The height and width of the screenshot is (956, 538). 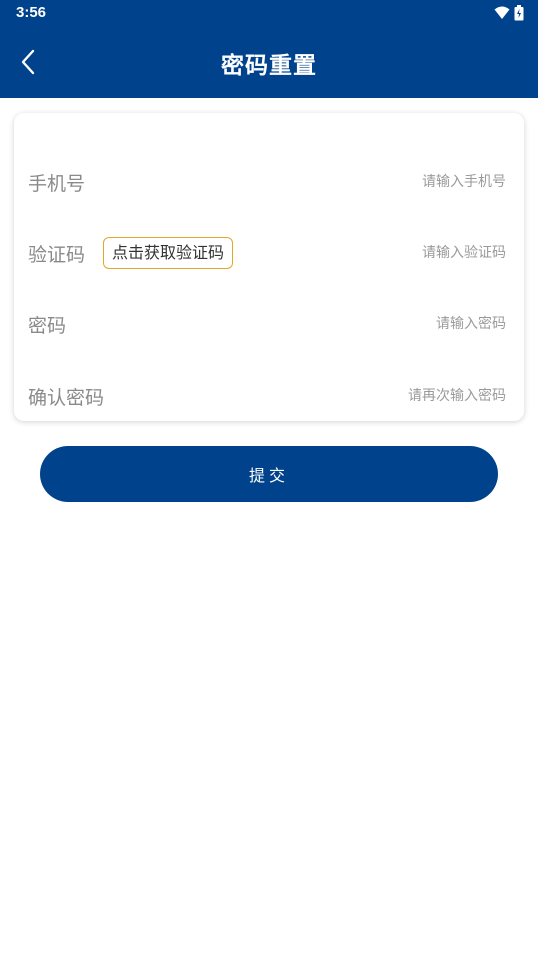 What do you see at coordinates (168, 253) in the screenshot?
I see `get-code-button: 点击获取验证码` at bounding box center [168, 253].